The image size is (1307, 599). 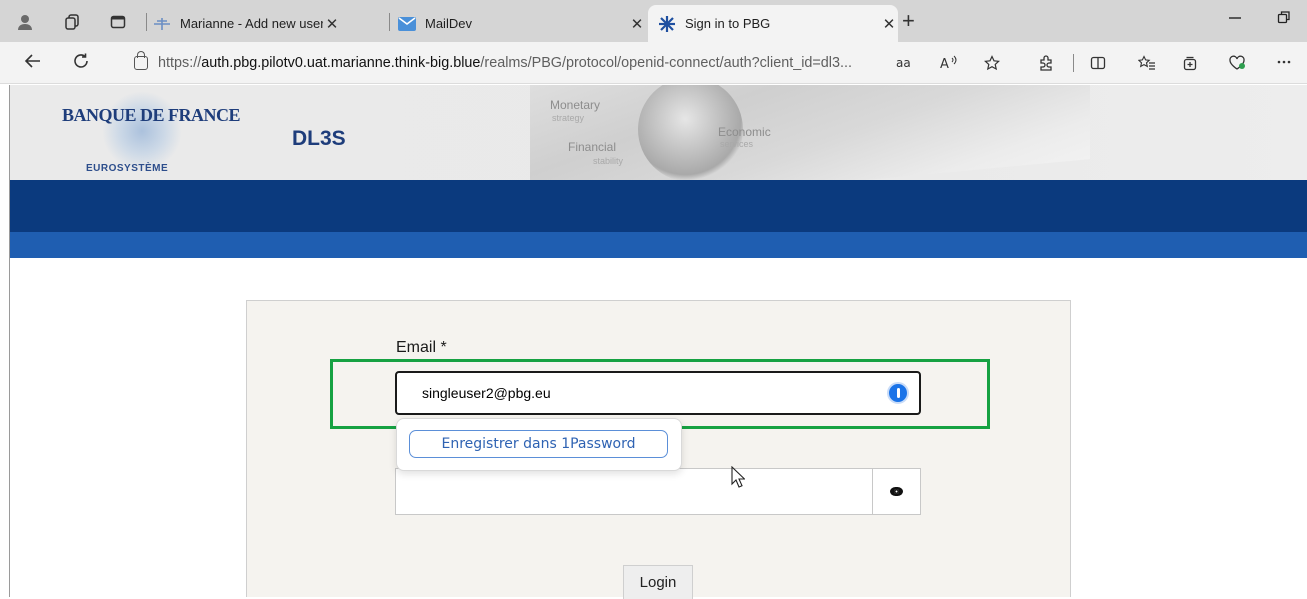 What do you see at coordinates (944, 64) in the screenshot?
I see `svg-text: A` at bounding box center [944, 64].